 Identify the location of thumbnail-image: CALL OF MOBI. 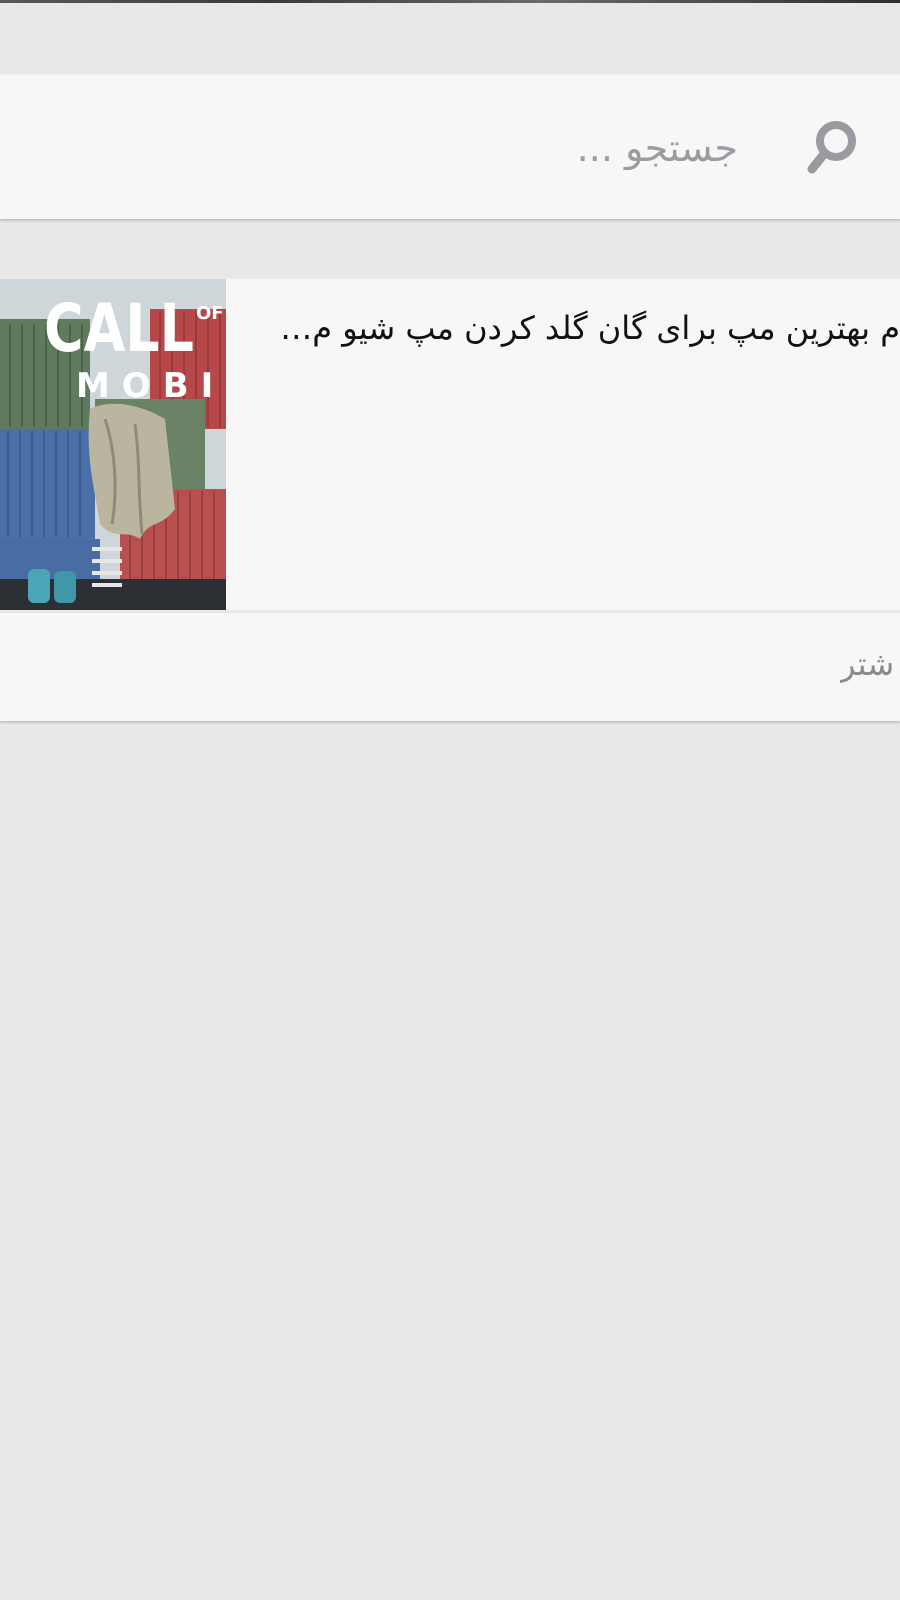
(113, 444).